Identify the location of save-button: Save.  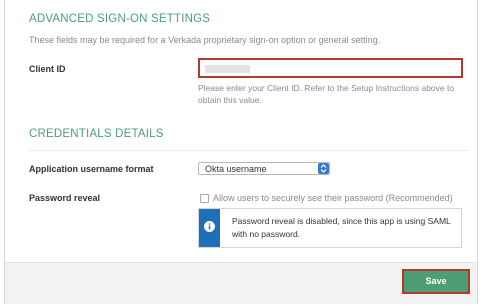
(436, 281).